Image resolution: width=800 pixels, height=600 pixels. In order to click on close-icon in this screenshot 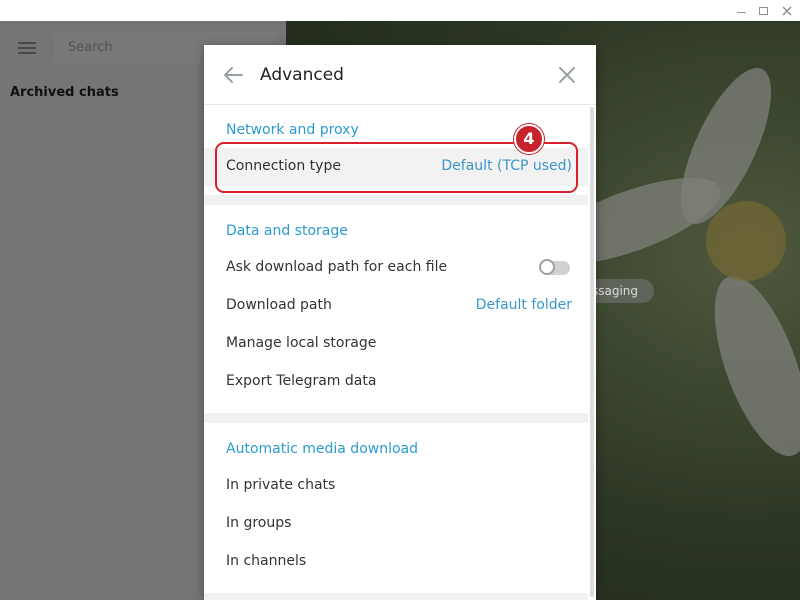, I will do `click(567, 75)`.